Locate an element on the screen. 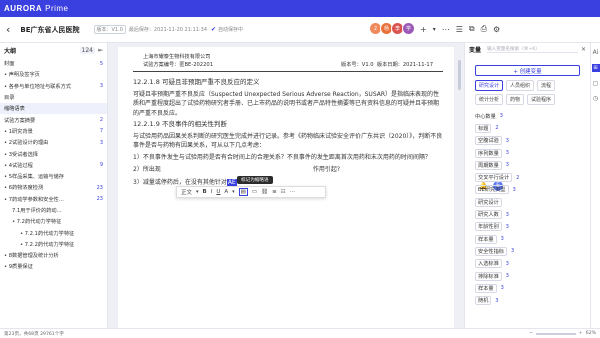 The height and width of the screenshot is (338, 600). outline-item: • 4试验过程 9 is located at coordinates (53, 165).